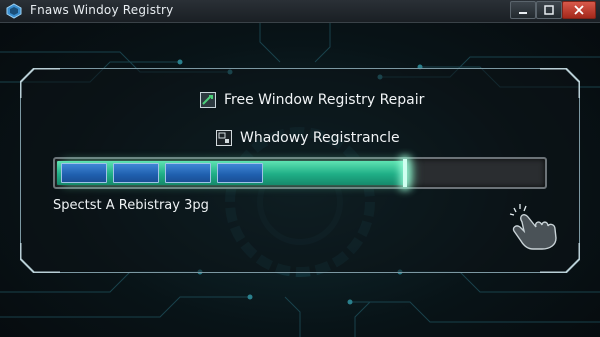 This screenshot has height=337, width=600. I want to click on minimize-icon, so click(523, 13).